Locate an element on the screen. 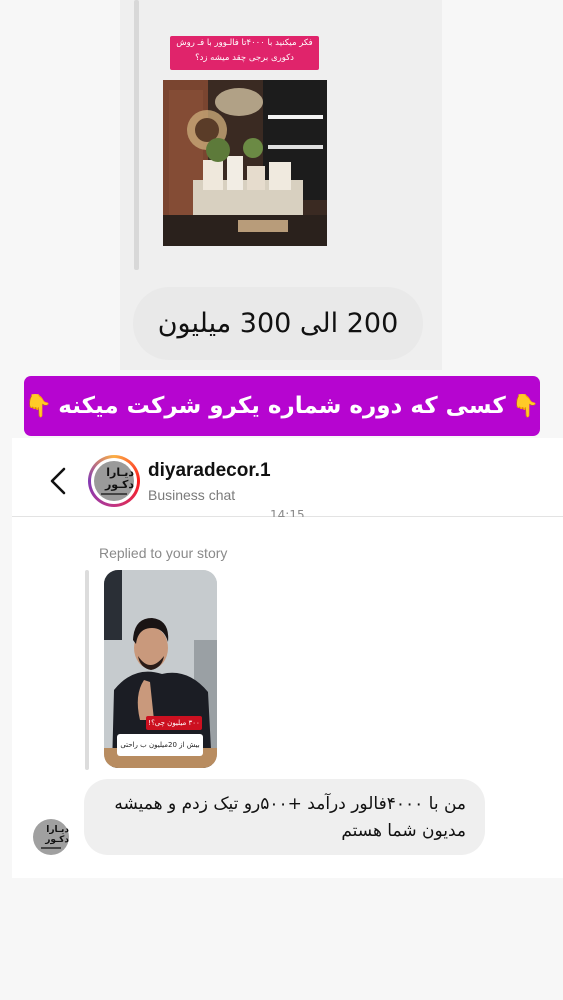 This screenshot has height=1000, width=563. sender-avatar-logo-underline is located at coordinates (51, 848).